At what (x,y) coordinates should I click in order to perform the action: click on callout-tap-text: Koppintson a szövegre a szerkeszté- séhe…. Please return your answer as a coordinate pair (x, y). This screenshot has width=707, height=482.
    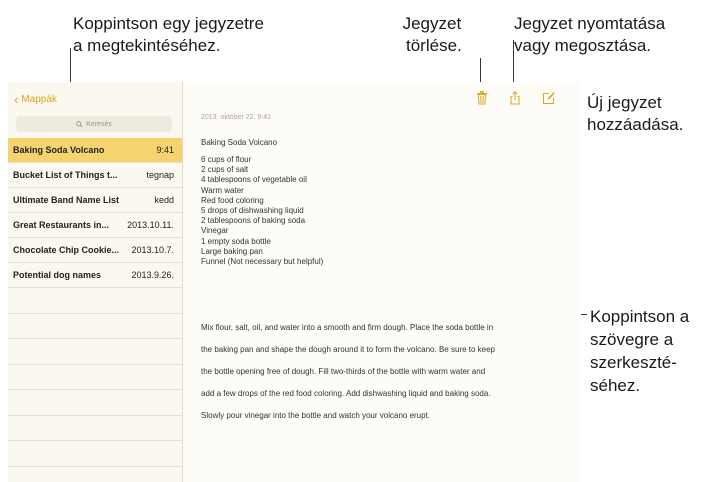
    Looking at the image, I should click on (639, 351).